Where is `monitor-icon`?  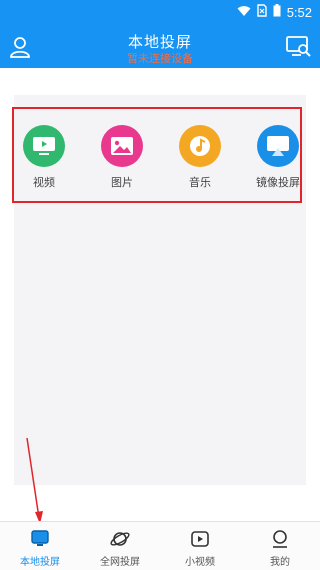 monitor-icon is located at coordinates (40, 539).